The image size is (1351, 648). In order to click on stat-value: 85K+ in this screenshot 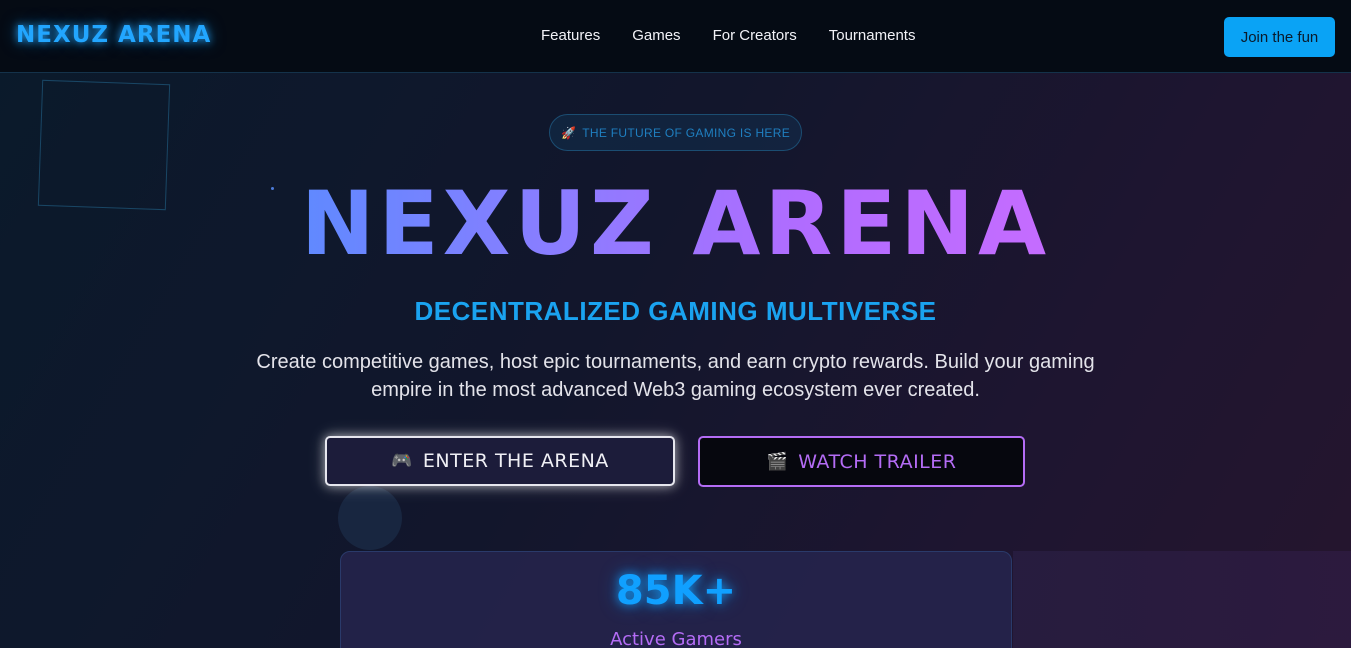, I will do `click(676, 591)`.